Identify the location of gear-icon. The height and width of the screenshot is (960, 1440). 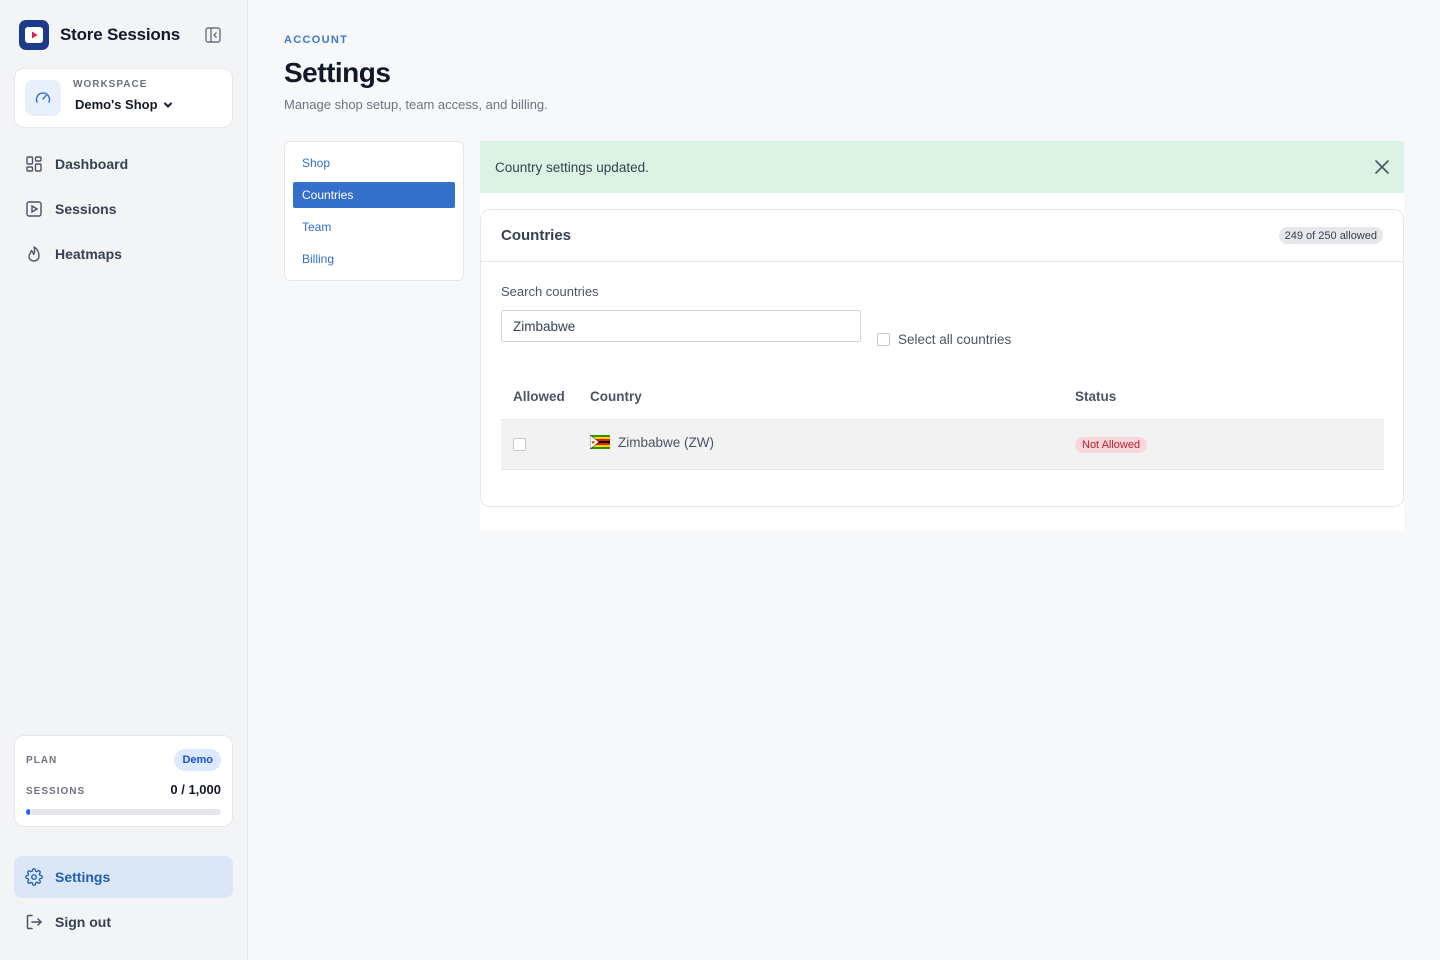
(34, 877).